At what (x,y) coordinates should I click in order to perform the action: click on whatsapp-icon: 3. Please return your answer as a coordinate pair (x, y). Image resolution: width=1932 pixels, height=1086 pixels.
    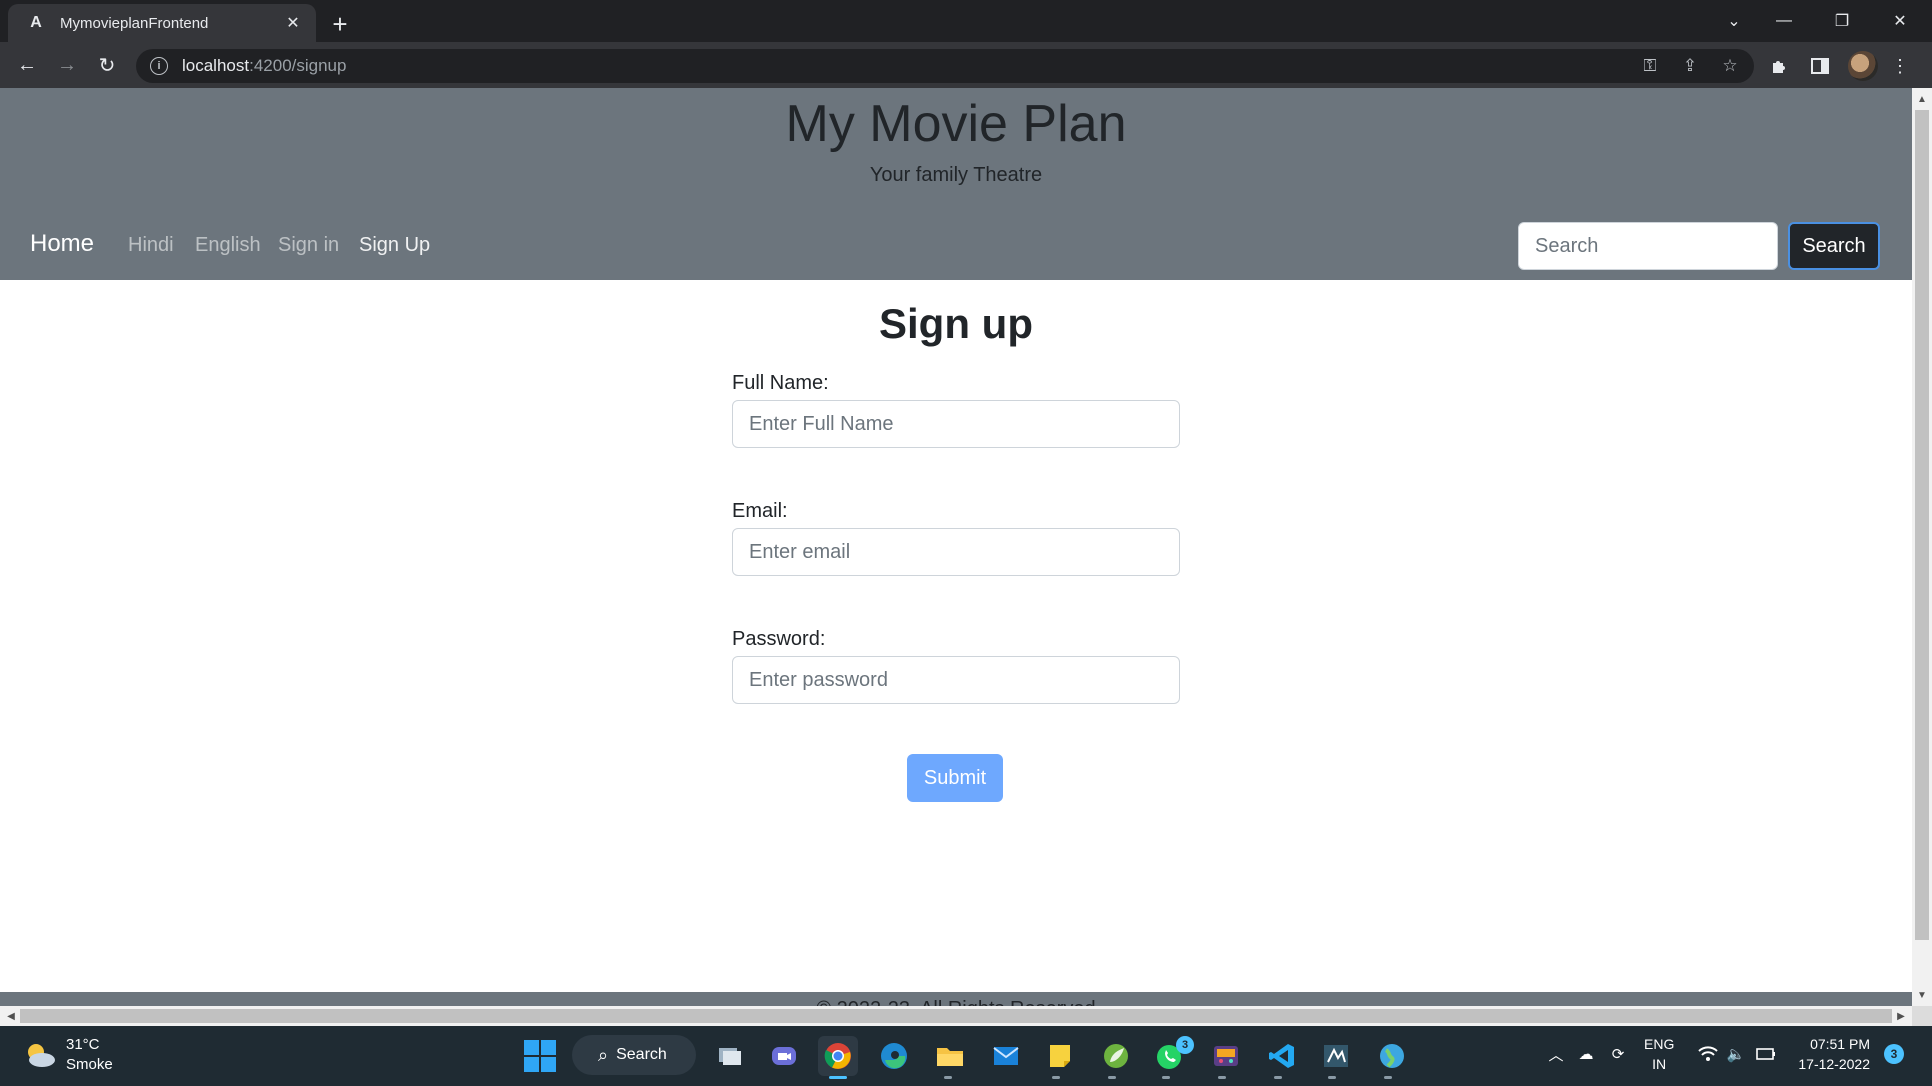
    Looking at the image, I should click on (1172, 1056).